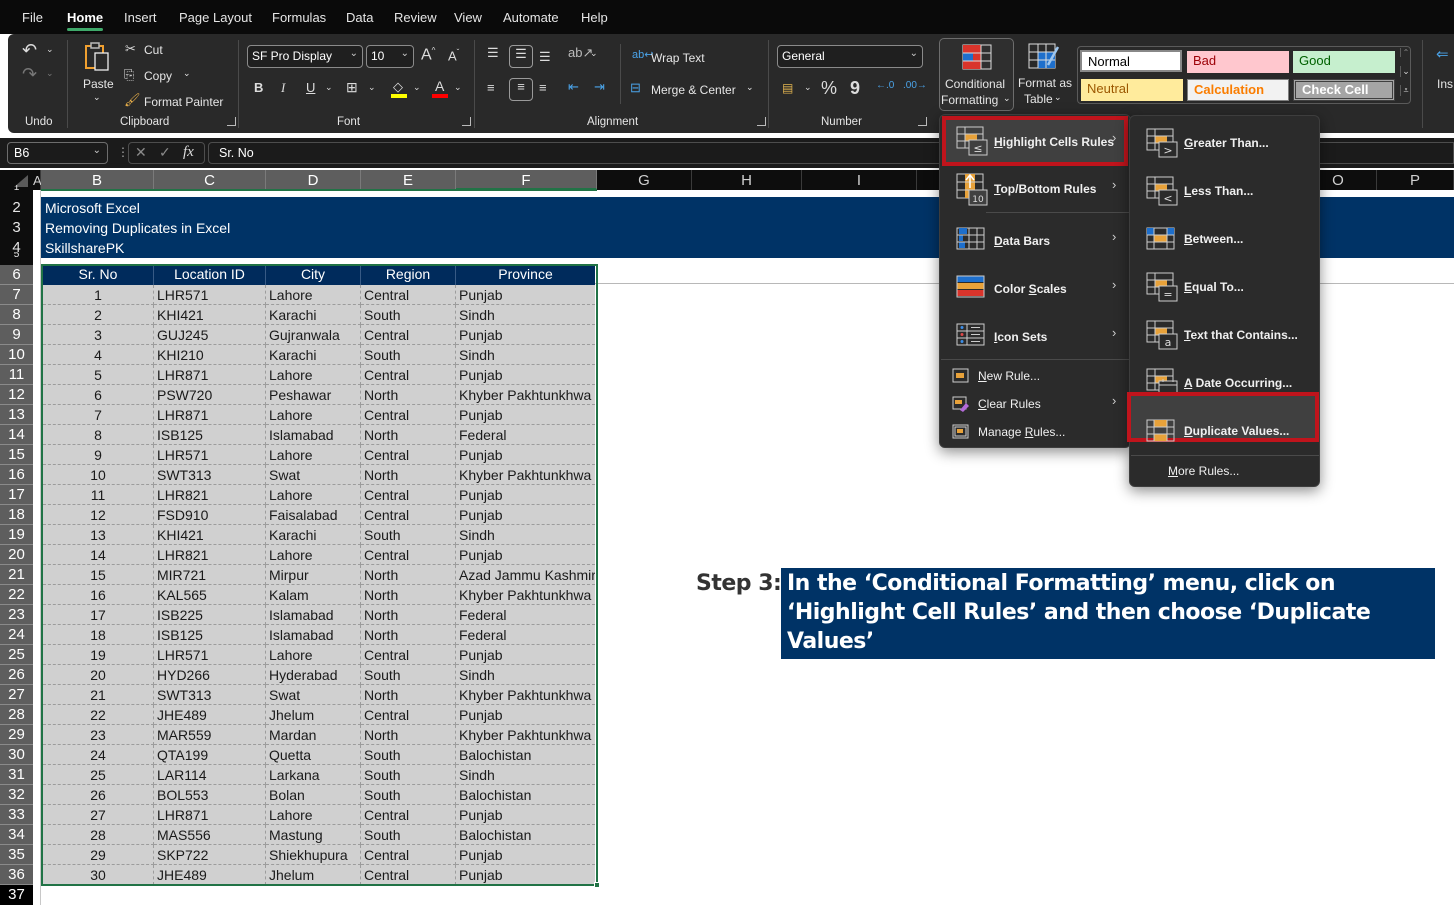 The height and width of the screenshot is (905, 1454). Describe the element at coordinates (1405, 52) in the screenshot. I see `gallery-scroll-up-icon: ⌃` at that location.